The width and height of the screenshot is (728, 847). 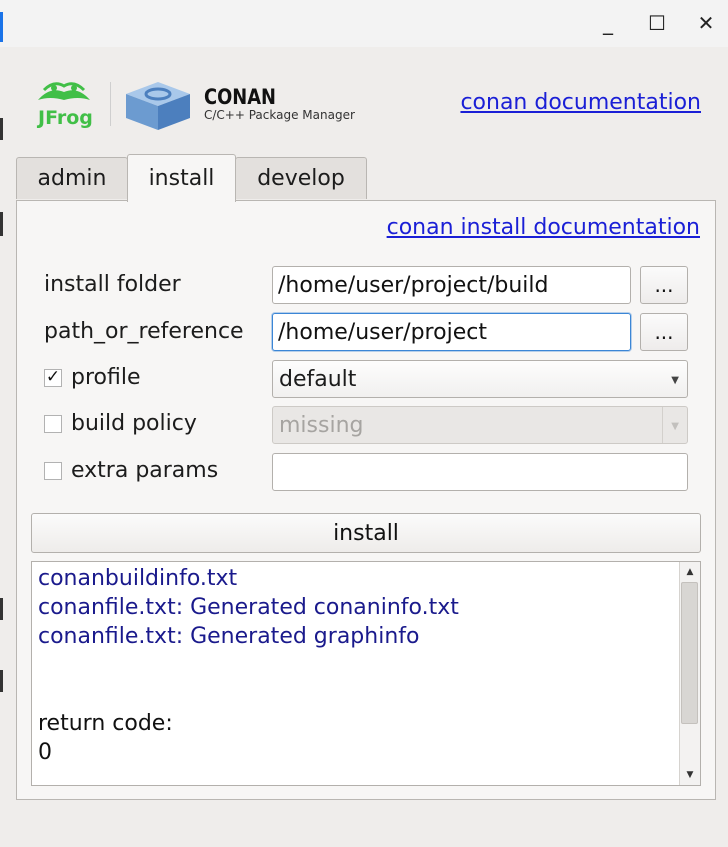 What do you see at coordinates (144, 331) in the screenshot?
I see `path-or-reference-label: path_or_reference` at bounding box center [144, 331].